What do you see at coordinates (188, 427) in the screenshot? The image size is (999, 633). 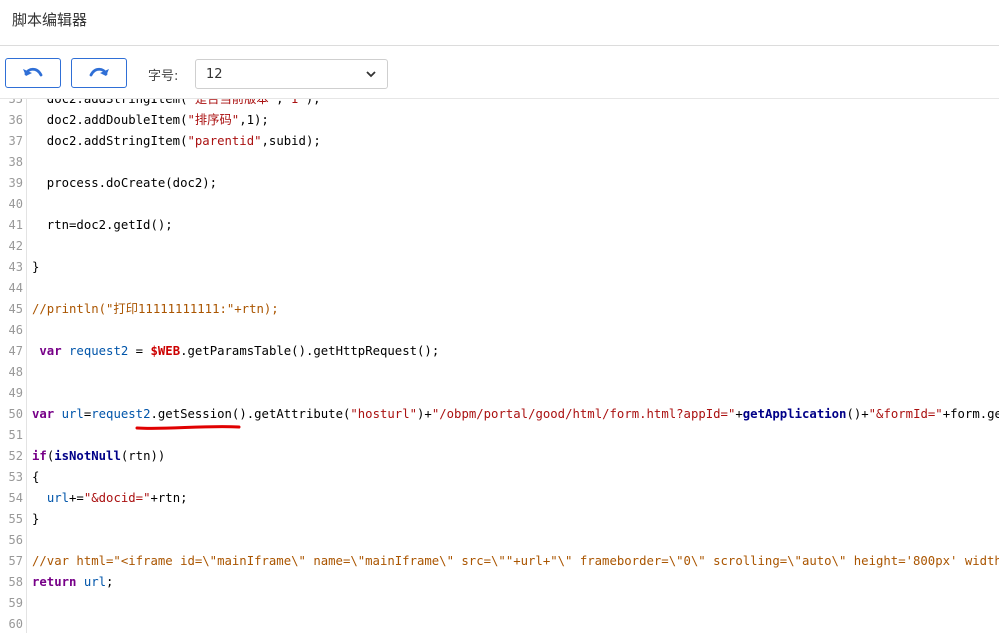 I see `red-underline-annotation` at bounding box center [188, 427].